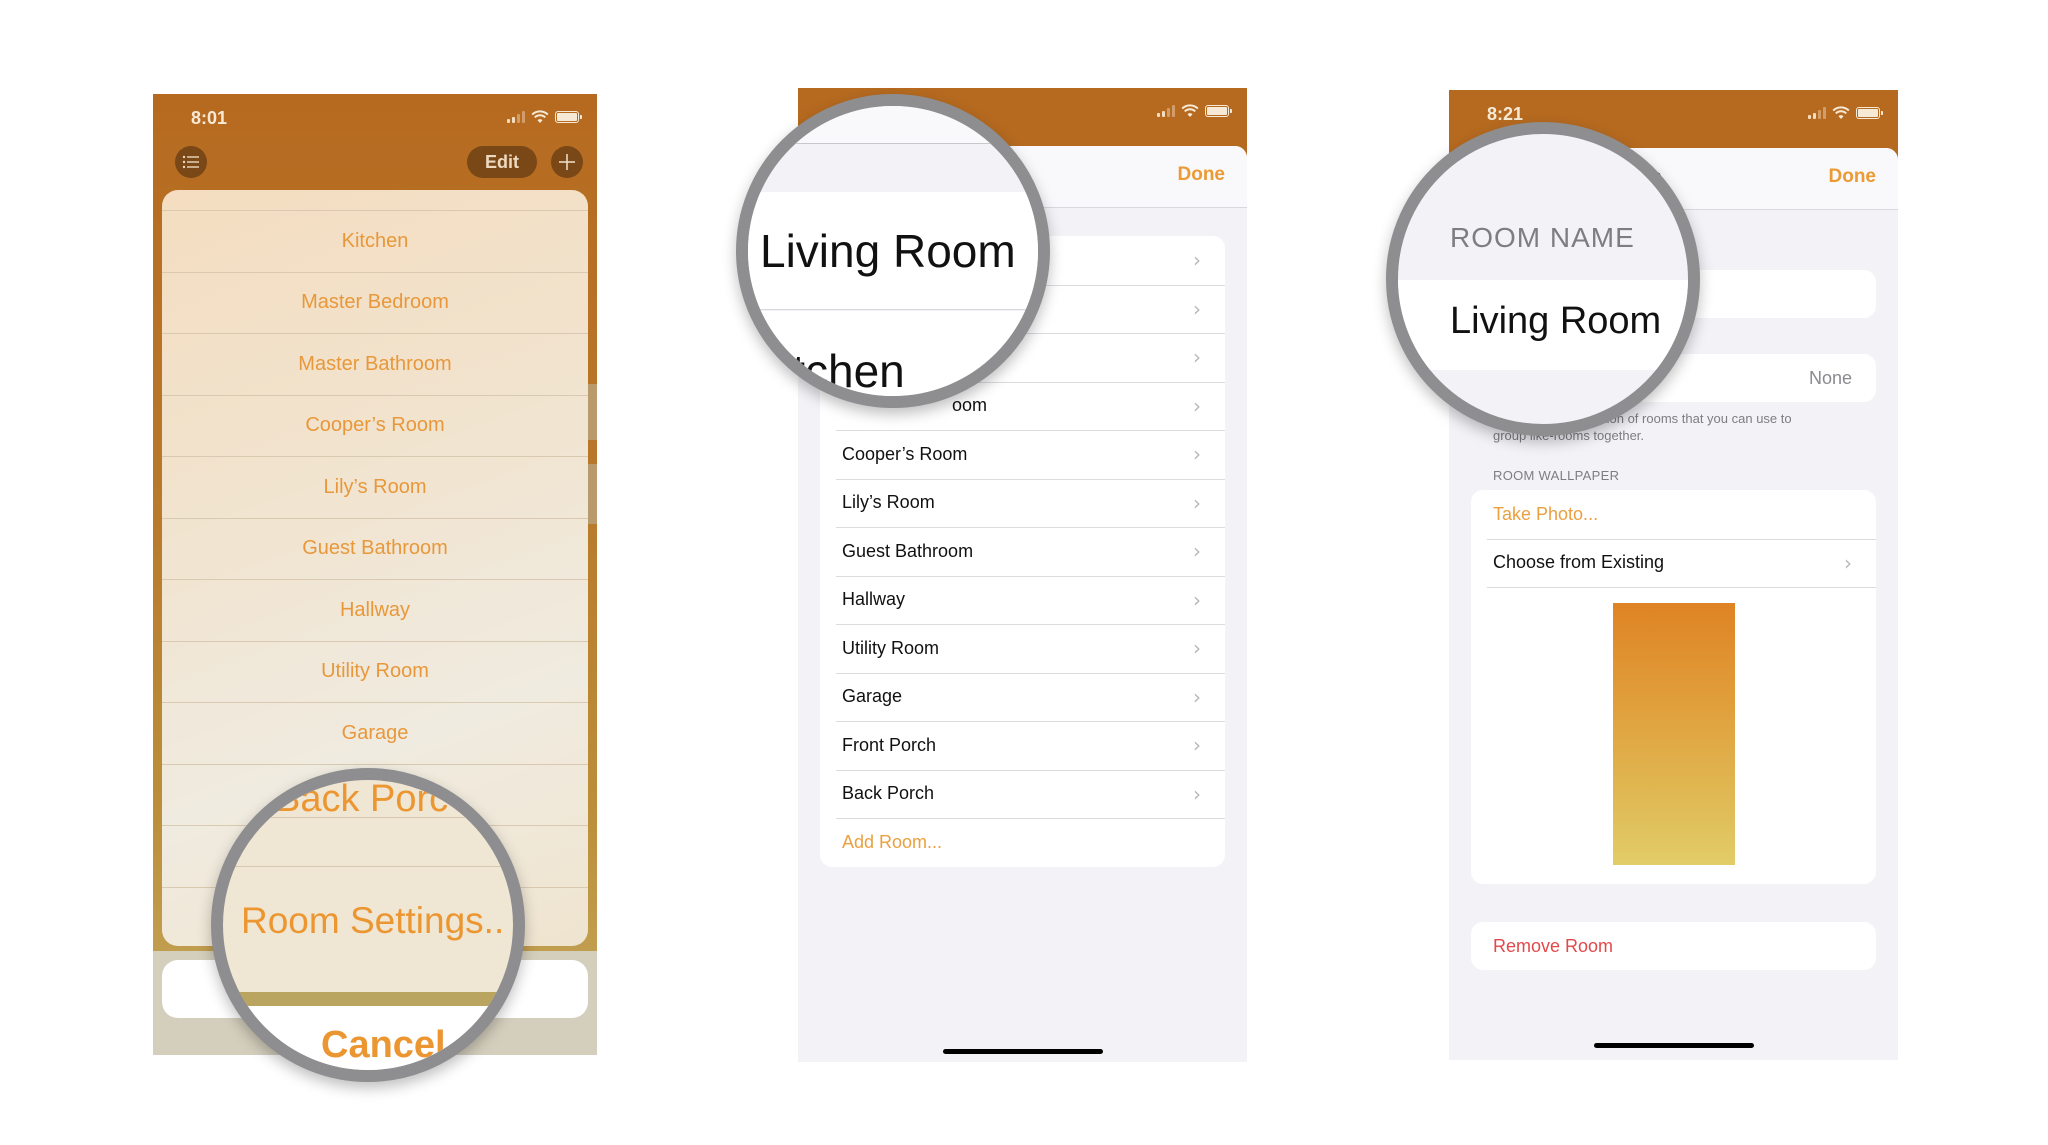 This screenshot has height=1145, width=2048. Describe the element at coordinates (1555, 321) in the screenshot. I see `magnified-room-name-value: Living Room` at that location.